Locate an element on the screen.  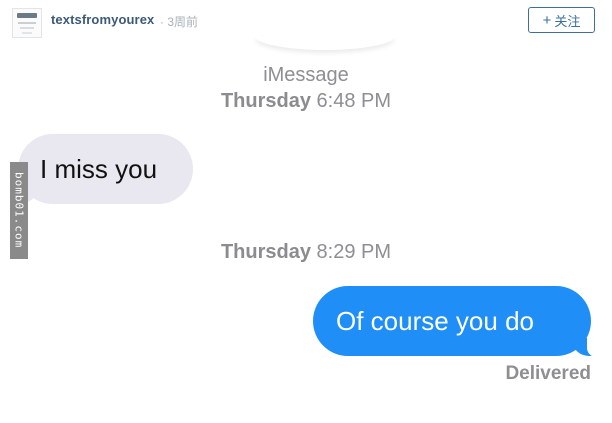
plus-icon: + is located at coordinates (547, 20).